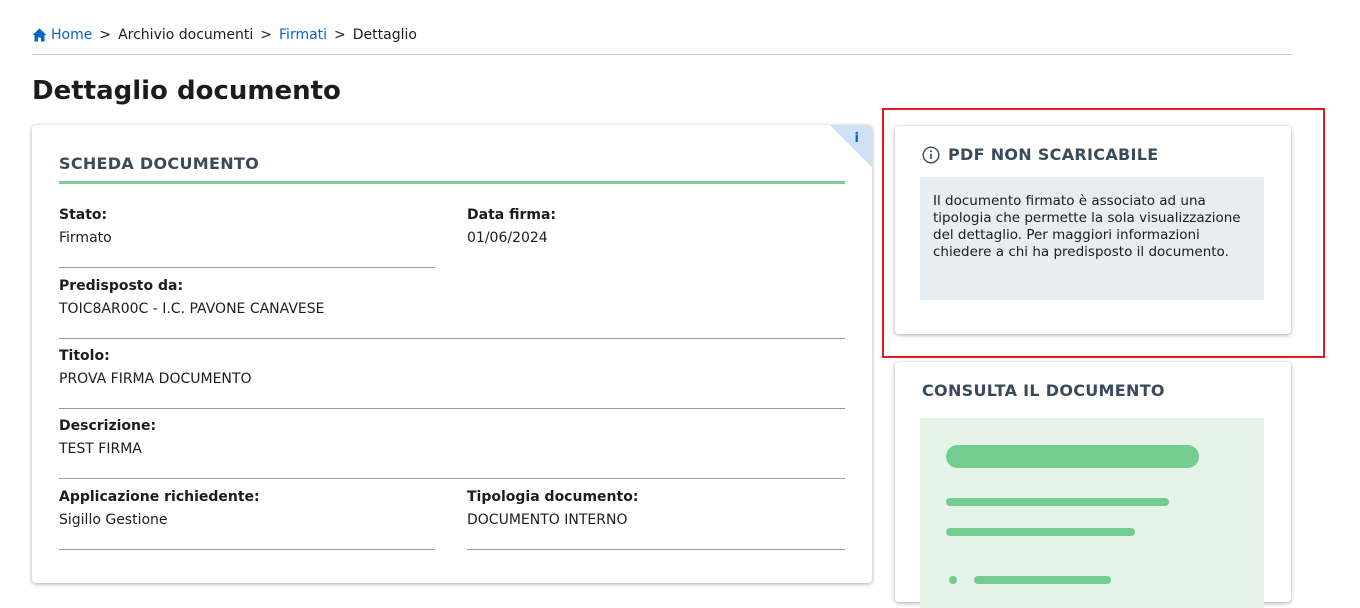  I want to click on document-preview-illustration, so click(1092, 513).